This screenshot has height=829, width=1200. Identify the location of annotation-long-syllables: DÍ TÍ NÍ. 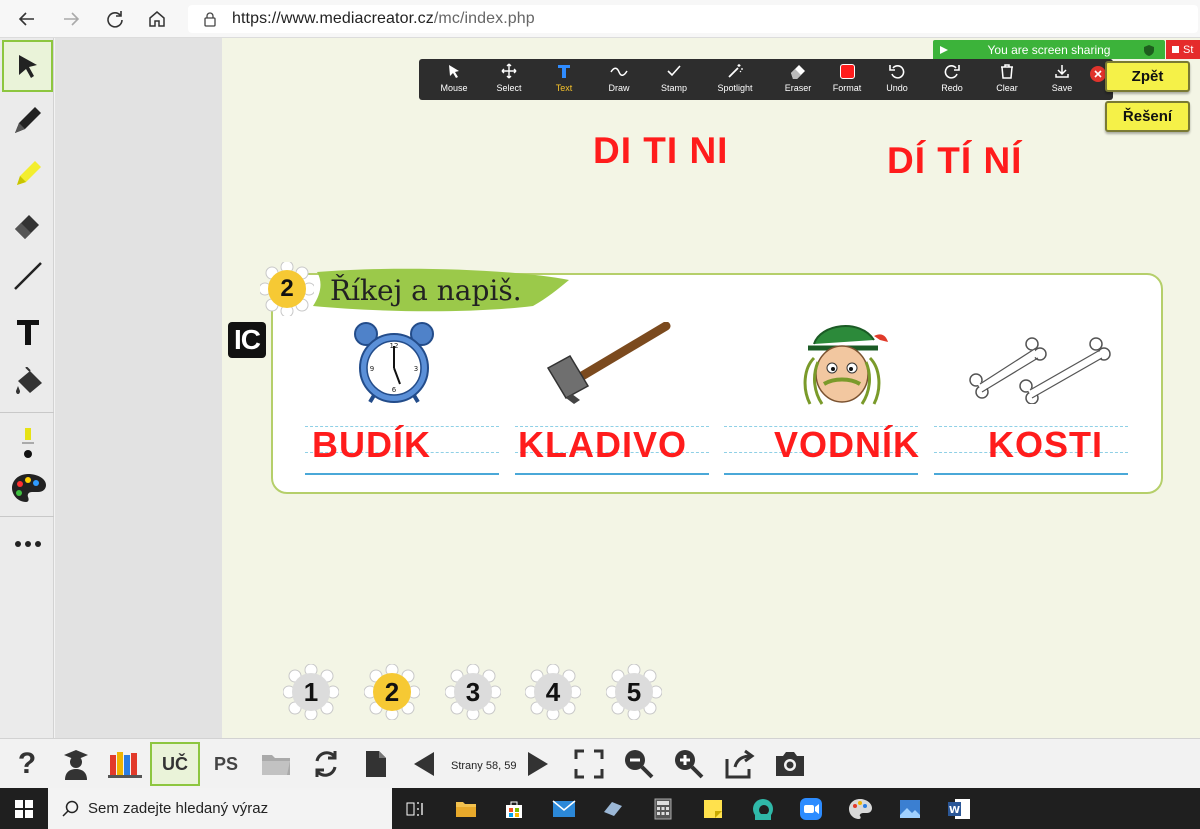
(954, 161).